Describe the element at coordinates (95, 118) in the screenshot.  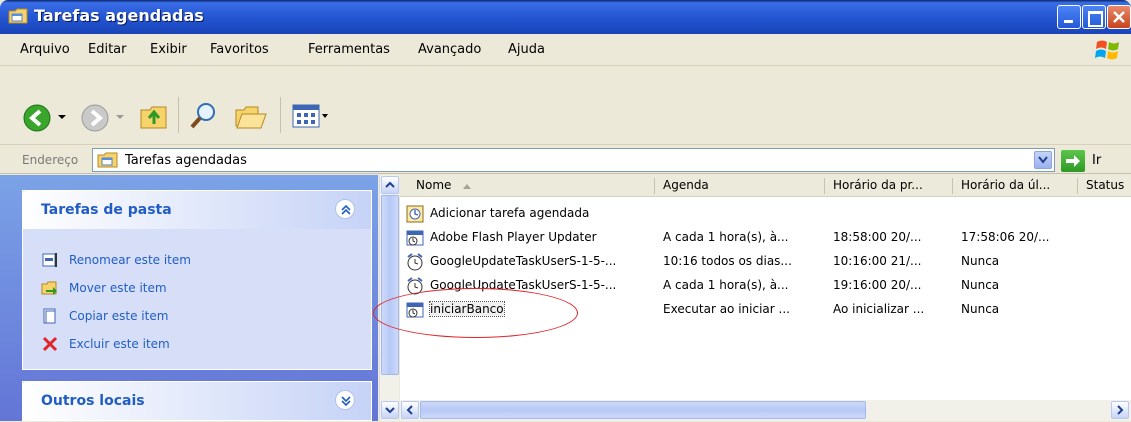
I see `forward-button` at that location.